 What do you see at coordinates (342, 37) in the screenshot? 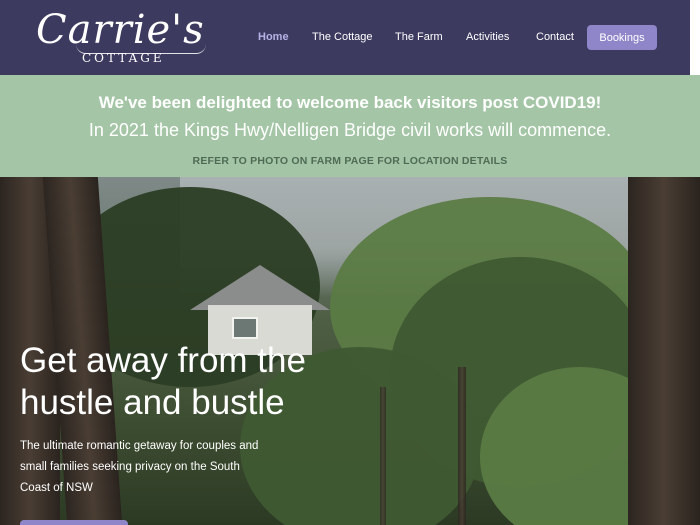
I see `nav-item-the-cottage: The Cottage` at bounding box center [342, 37].